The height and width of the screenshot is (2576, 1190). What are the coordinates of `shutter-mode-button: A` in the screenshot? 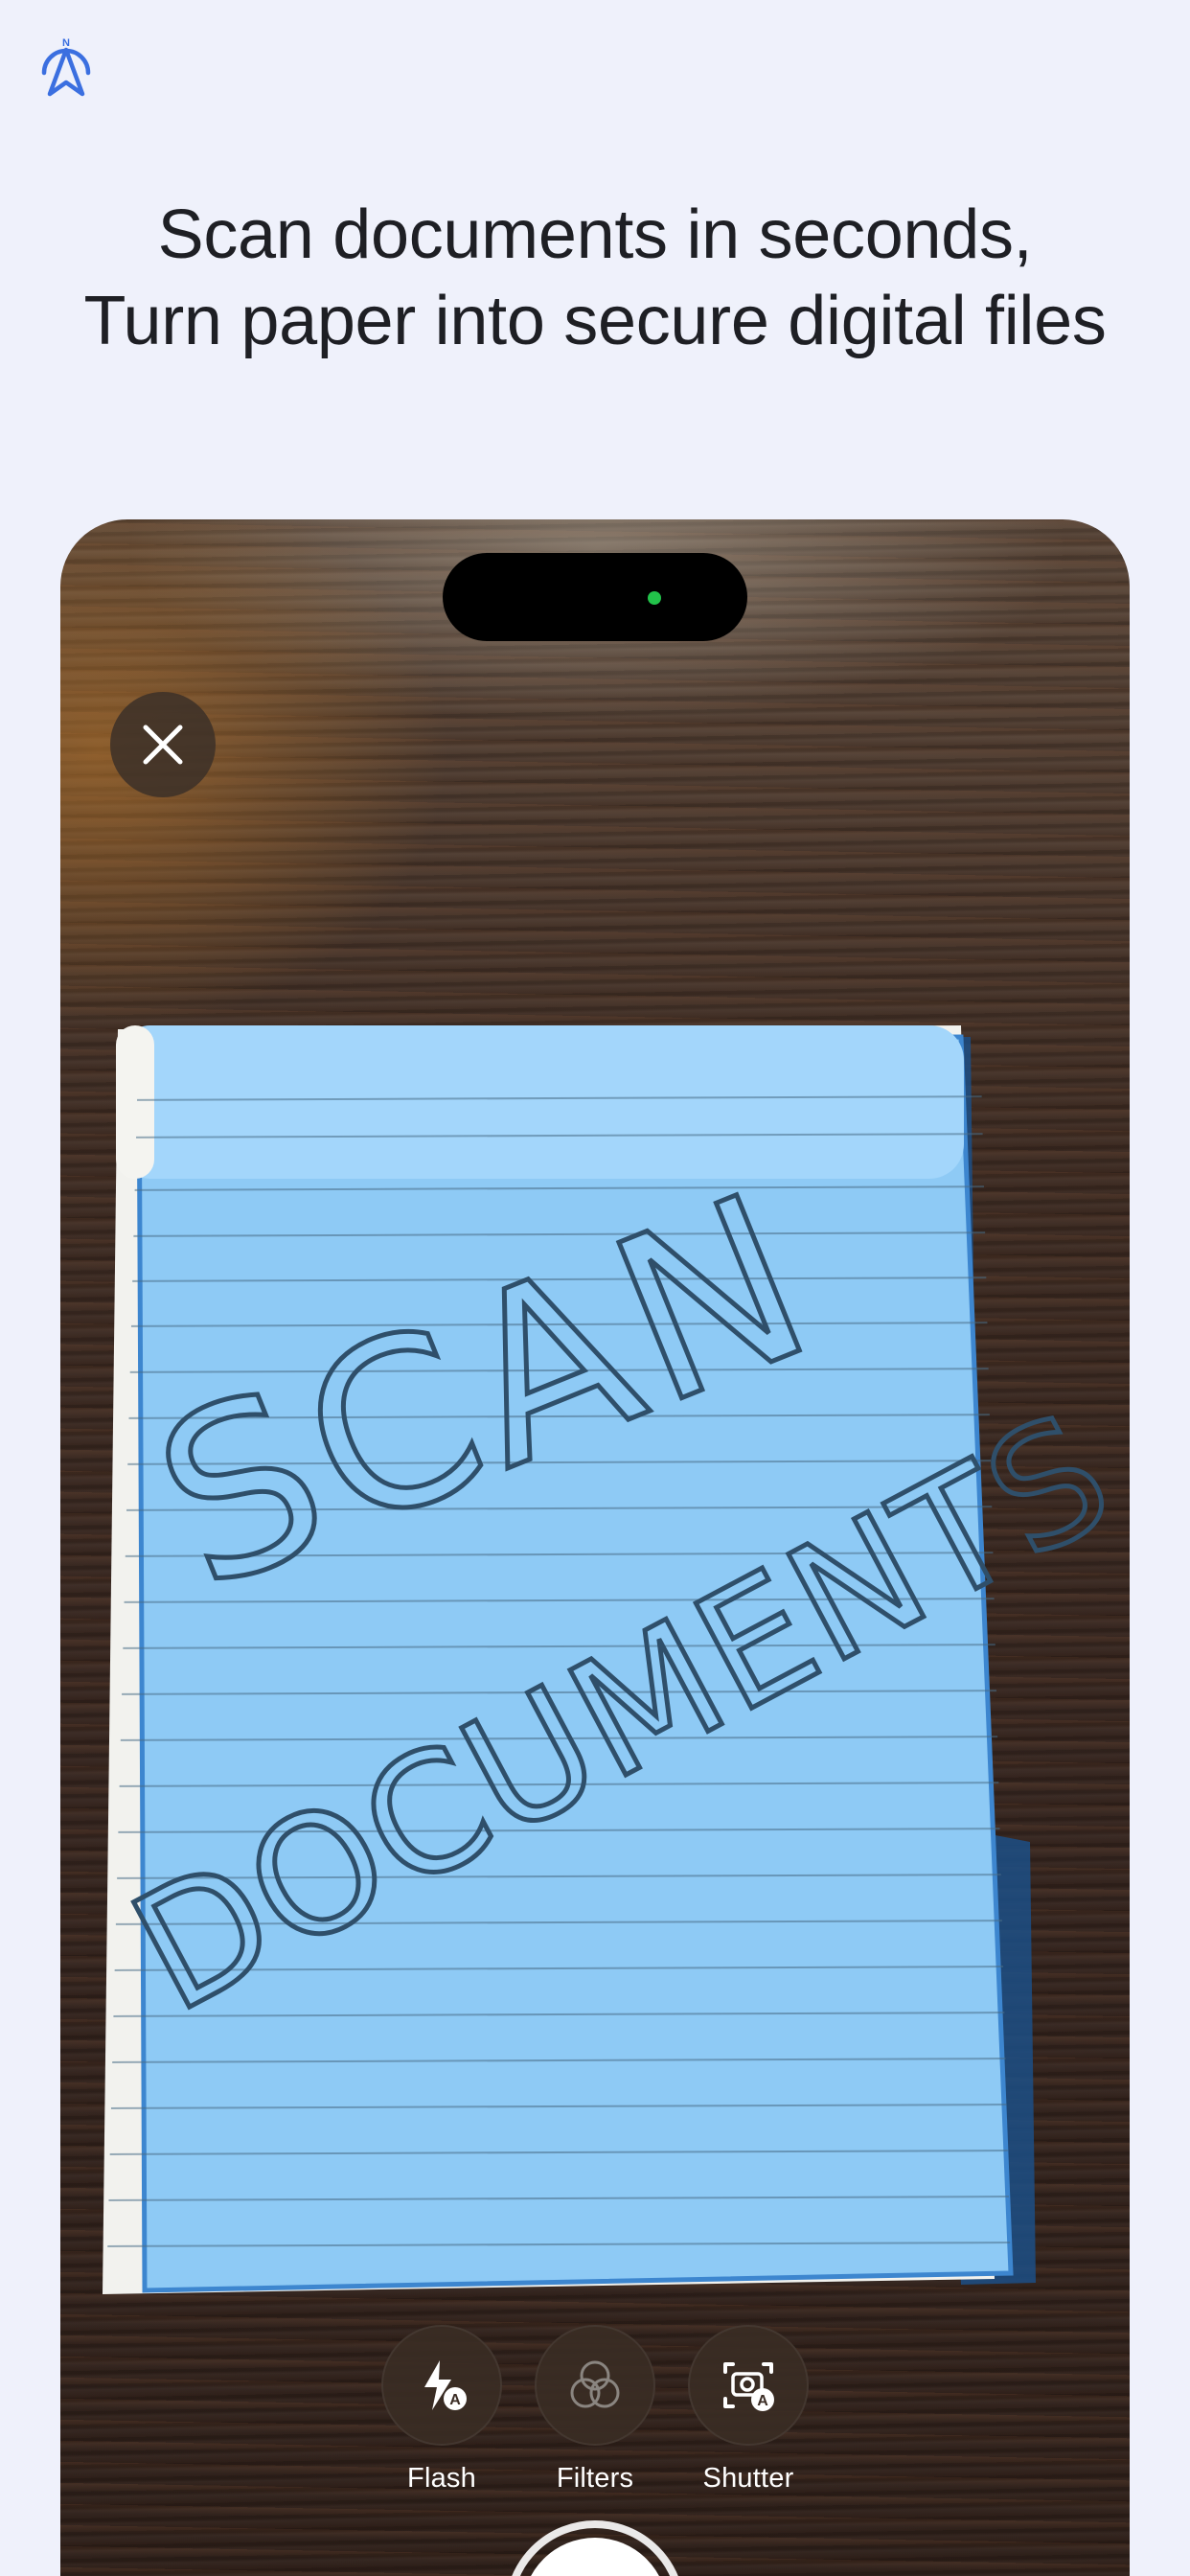 It's located at (748, 2386).